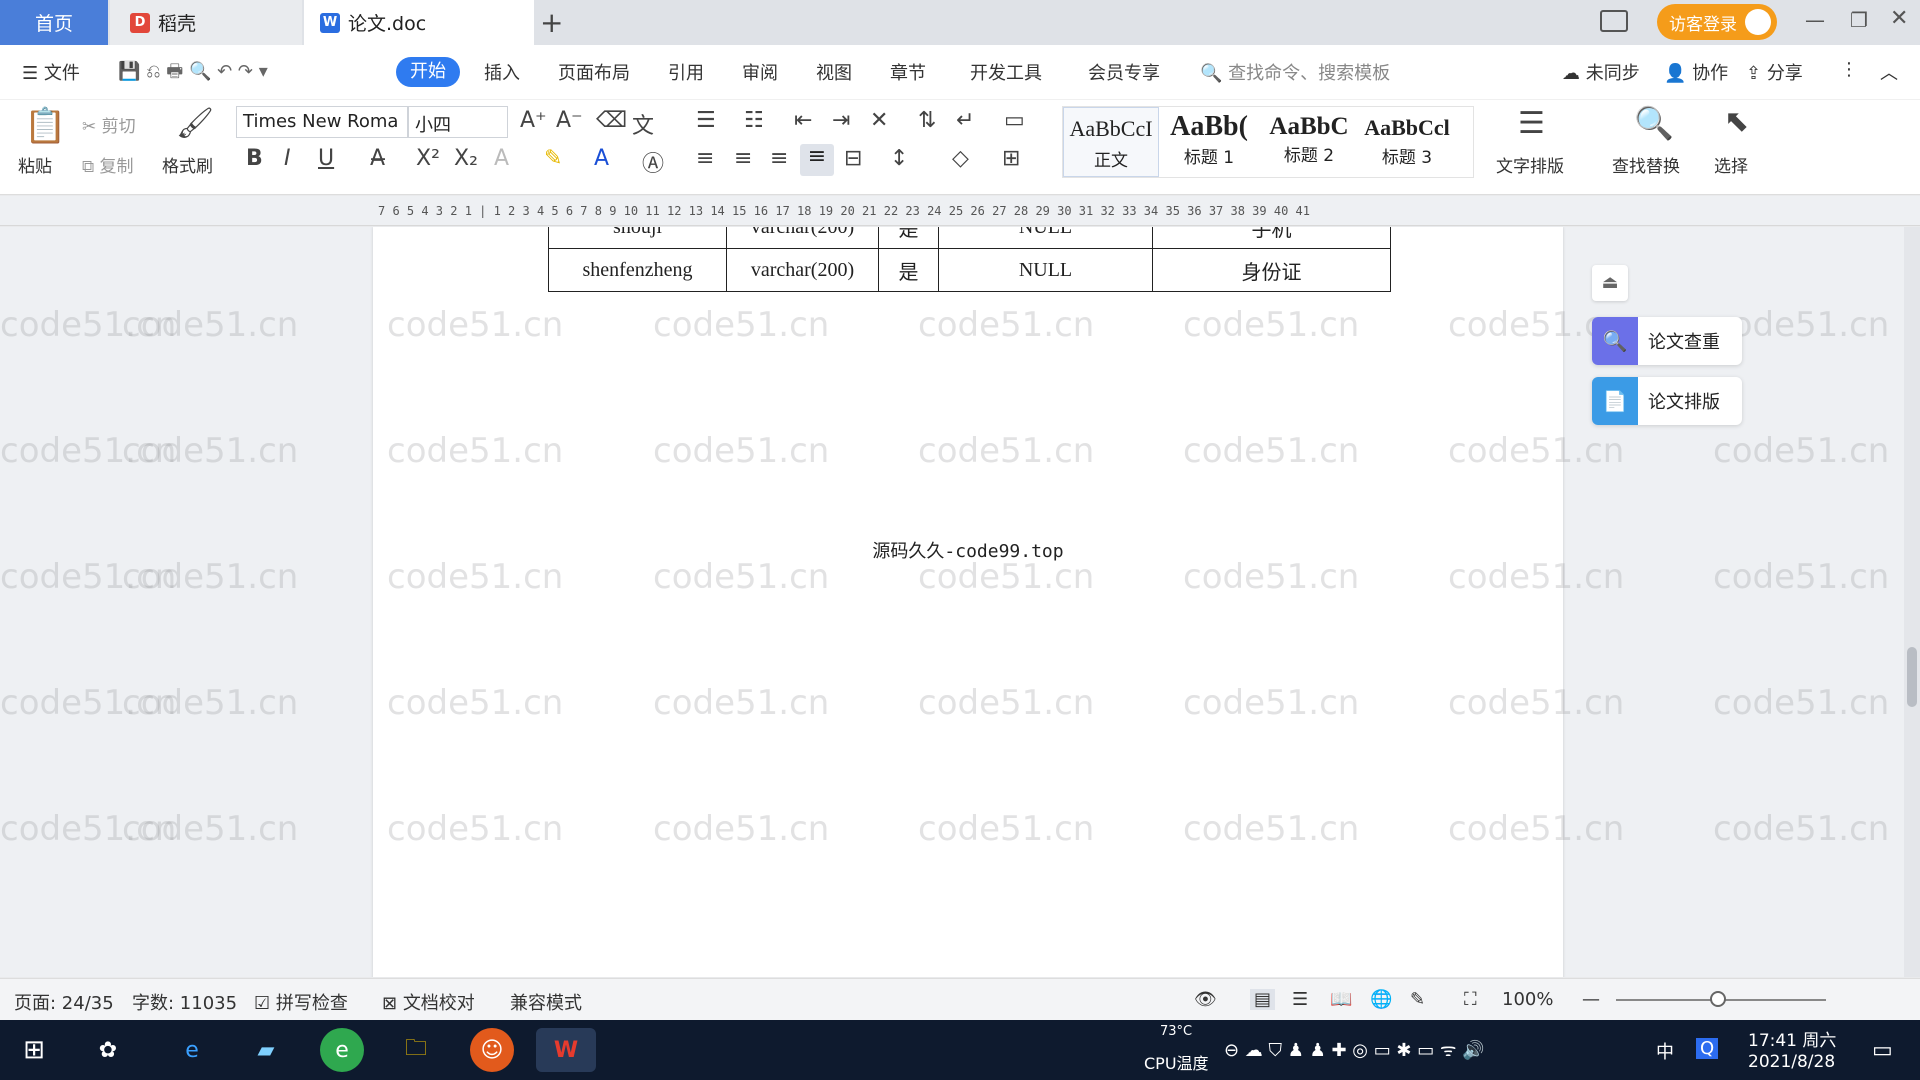  Describe the element at coordinates (1667, 401) in the screenshot. I see `thesis-format-button: 📄 论文排版` at that location.